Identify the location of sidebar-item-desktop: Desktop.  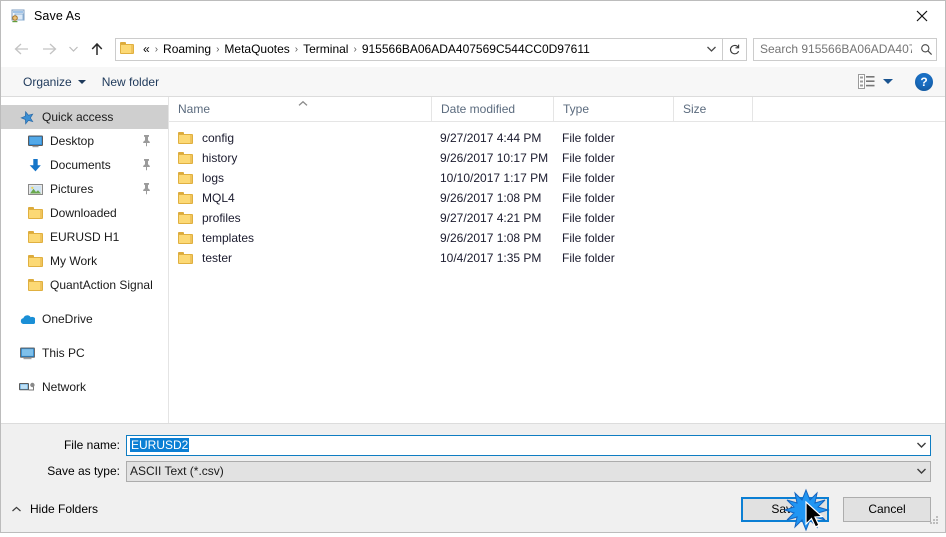
(84, 141).